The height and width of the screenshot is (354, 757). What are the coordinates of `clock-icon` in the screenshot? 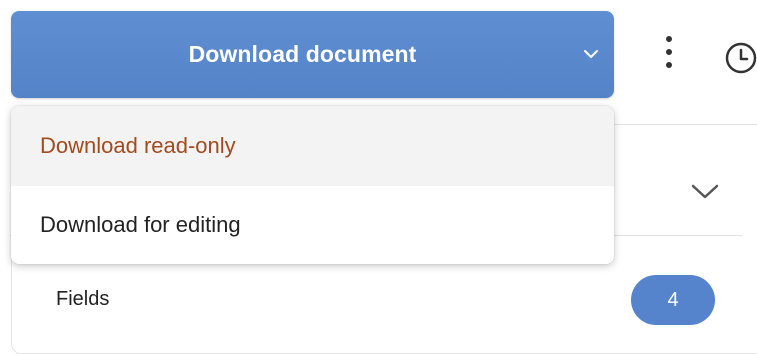 It's located at (740, 58).